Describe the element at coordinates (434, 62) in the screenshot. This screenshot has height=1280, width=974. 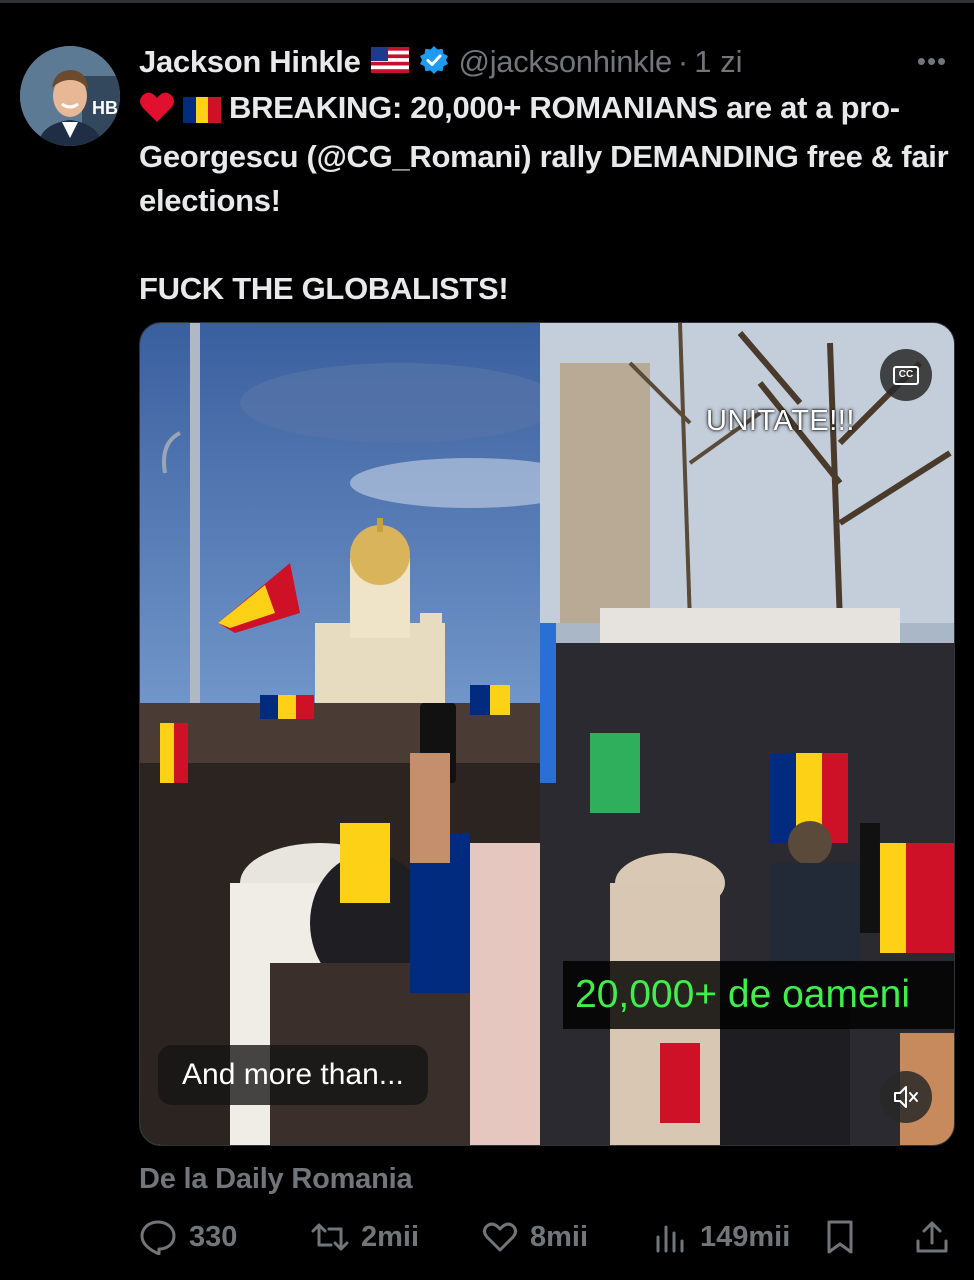
I see `verified-badge-icon` at that location.